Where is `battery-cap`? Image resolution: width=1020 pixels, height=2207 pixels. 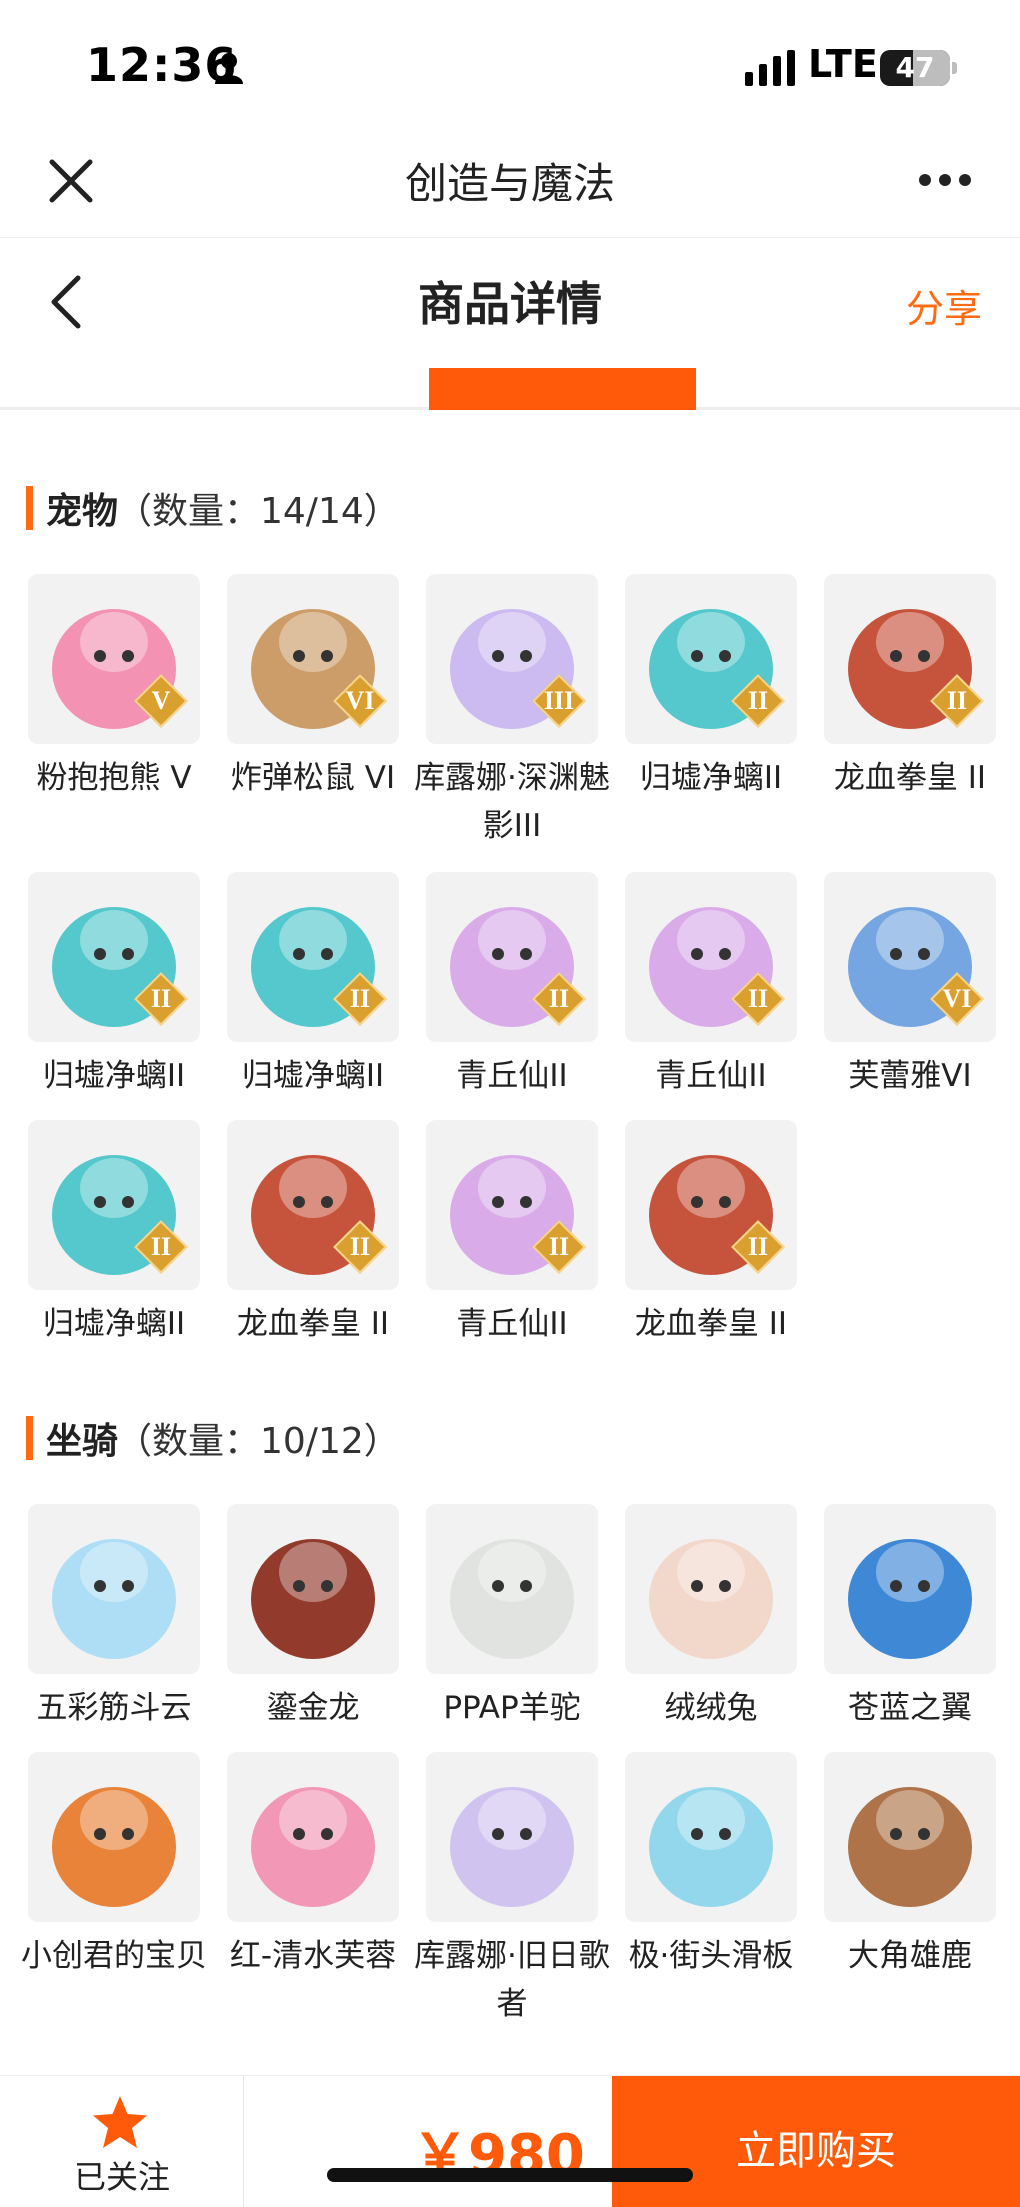 battery-cap is located at coordinates (954, 68).